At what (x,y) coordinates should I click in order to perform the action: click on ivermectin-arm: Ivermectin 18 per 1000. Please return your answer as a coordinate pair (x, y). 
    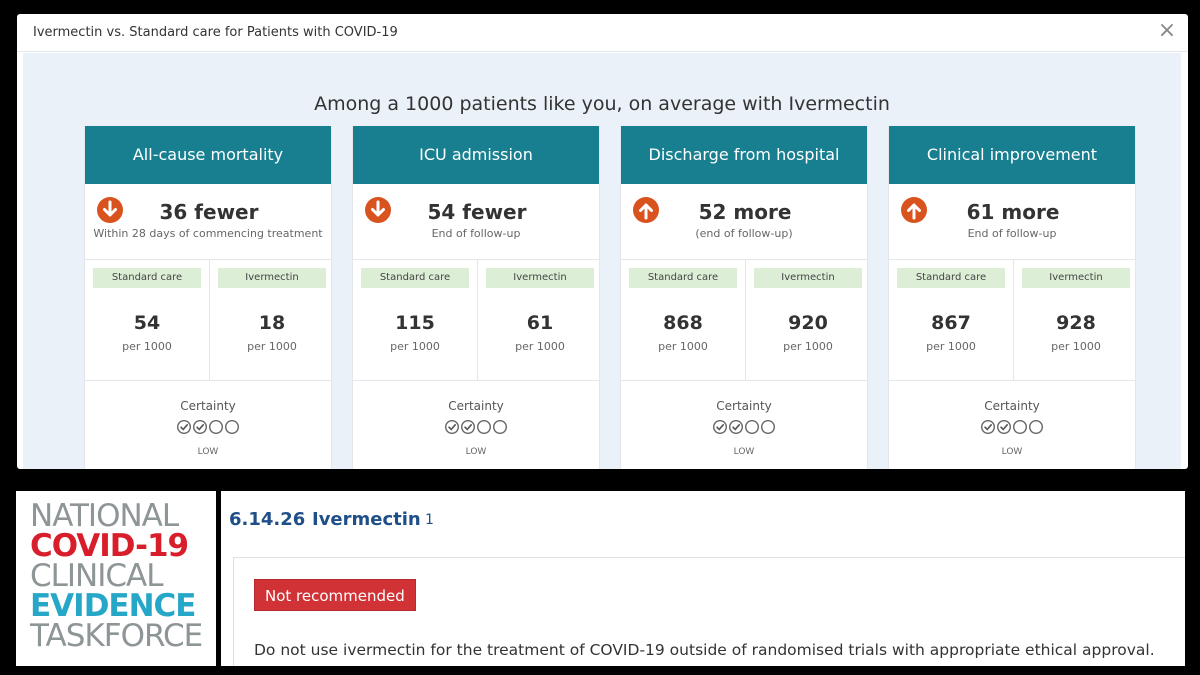
    Looking at the image, I should click on (272, 320).